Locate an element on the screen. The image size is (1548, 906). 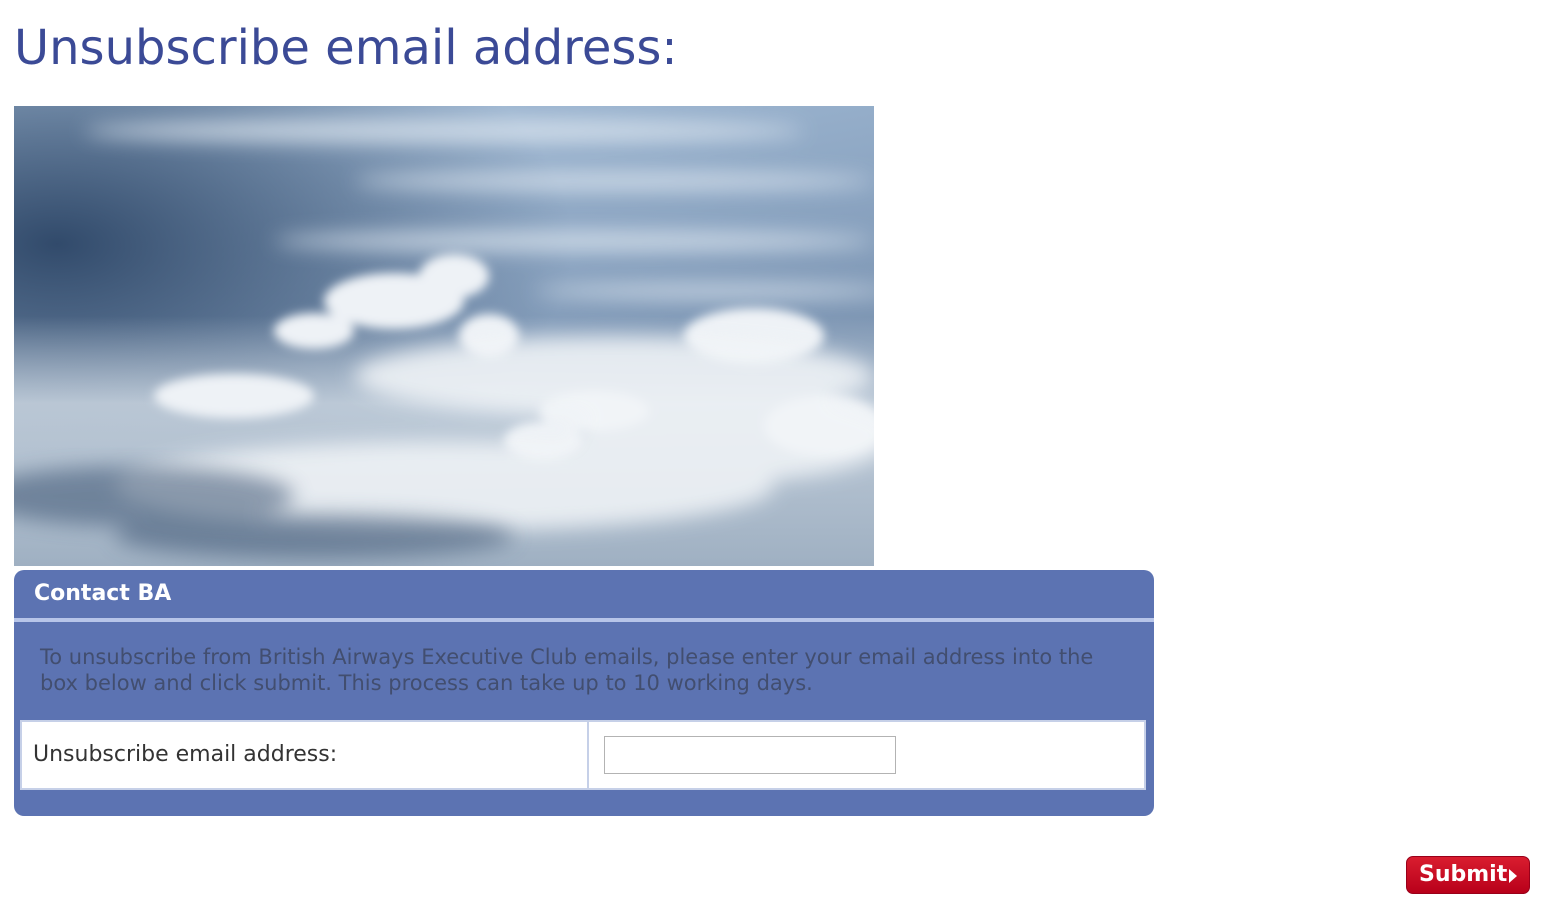
submit-label: Submit is located at coordinates (1463, 874).